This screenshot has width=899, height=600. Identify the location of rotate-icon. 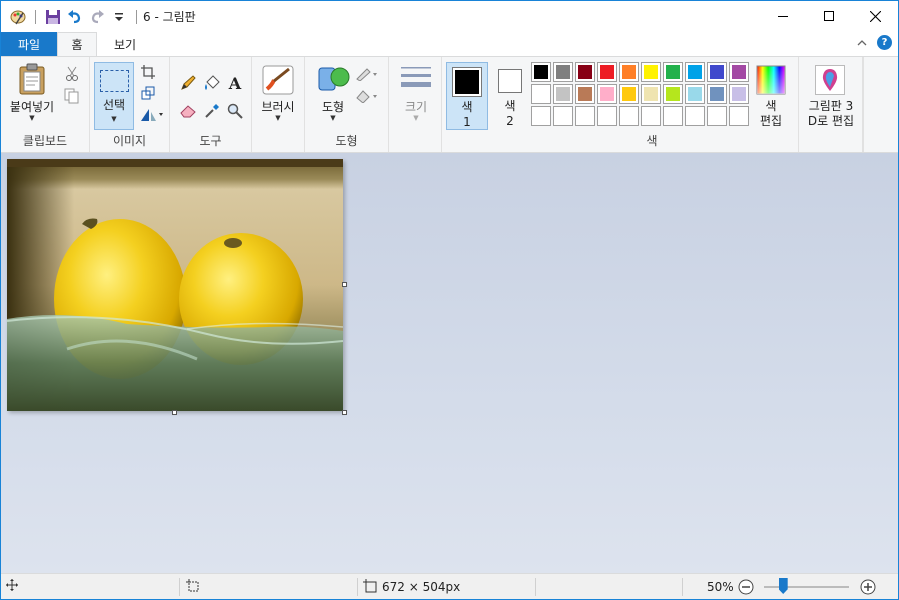
(152, 115).